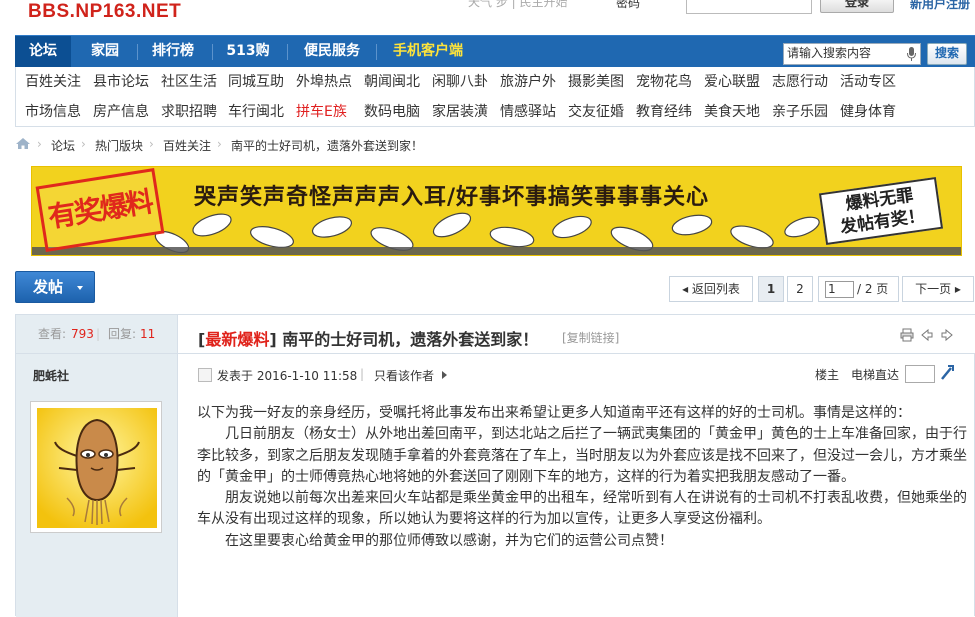 Image resolution: width=975 pixels, height=617 pixels. I want to click on new-post-label: 发帖, so click(48, 287).